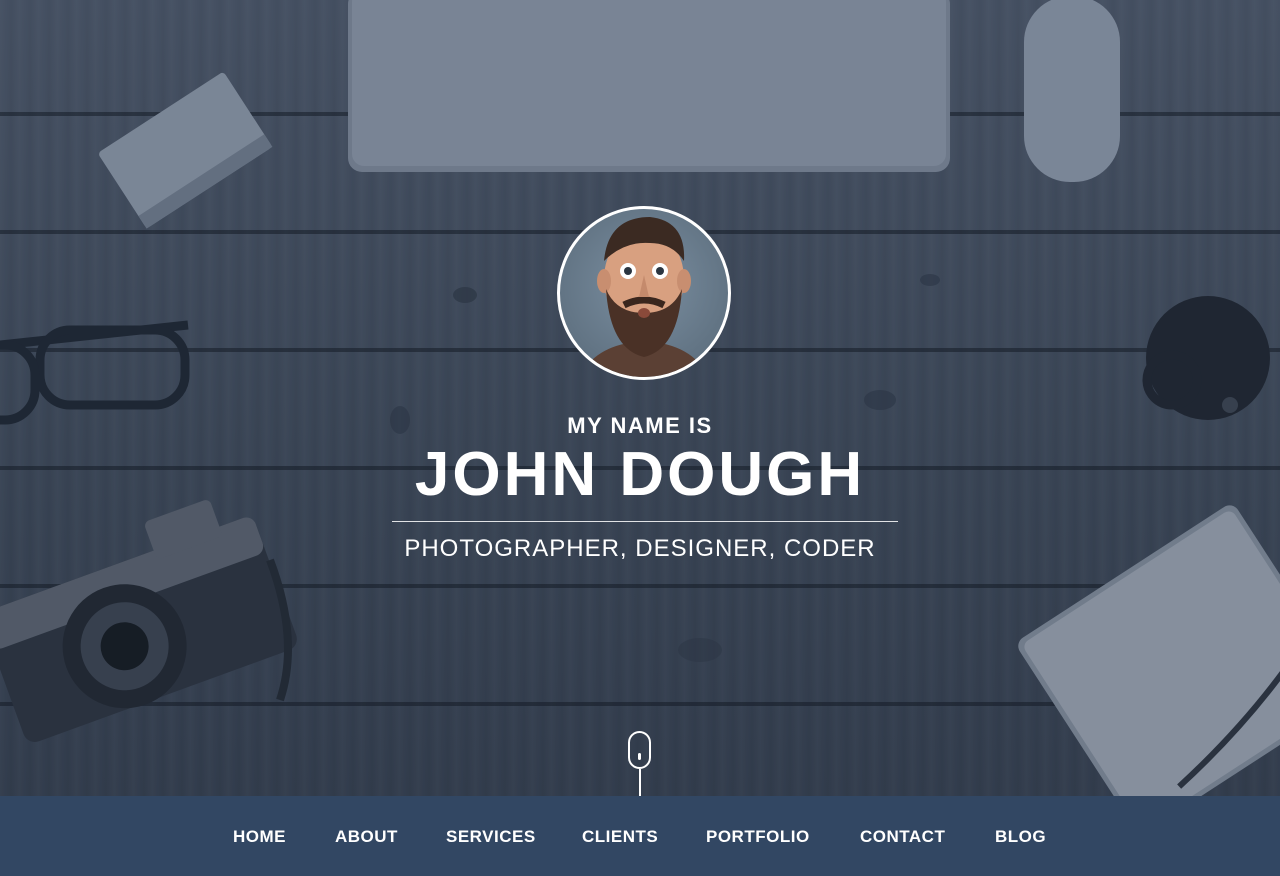  Describe the element at coordinates (644, 297) in the screenshot. I see `profile-portrait-illustration` at that location.